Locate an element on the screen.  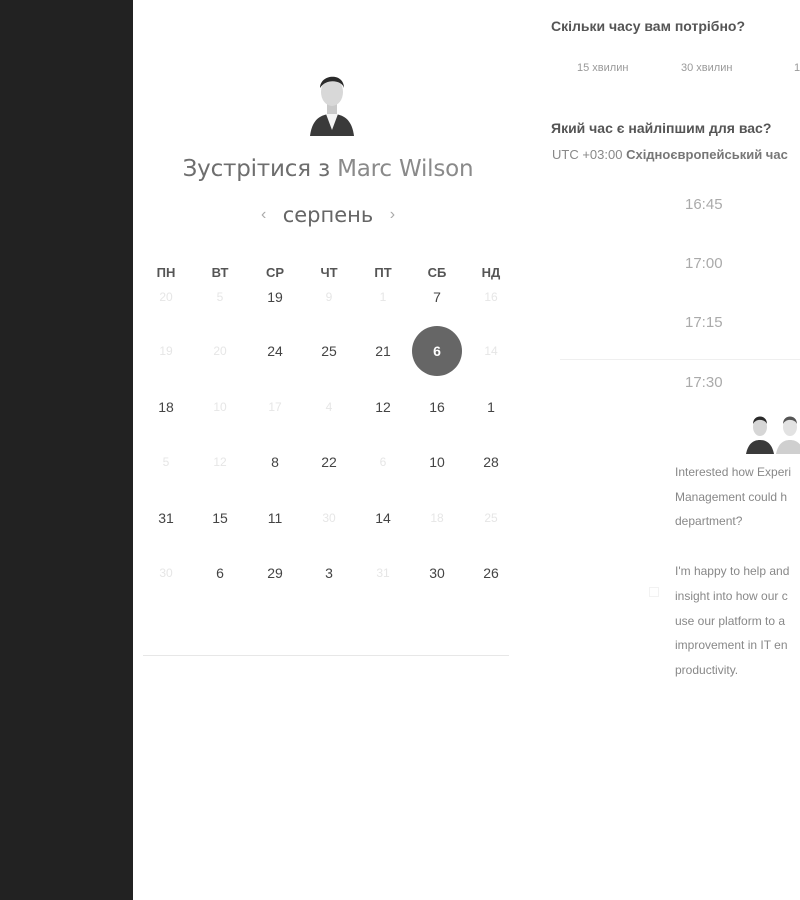
calendar-day: 11 is located at coordinates (275, 518).